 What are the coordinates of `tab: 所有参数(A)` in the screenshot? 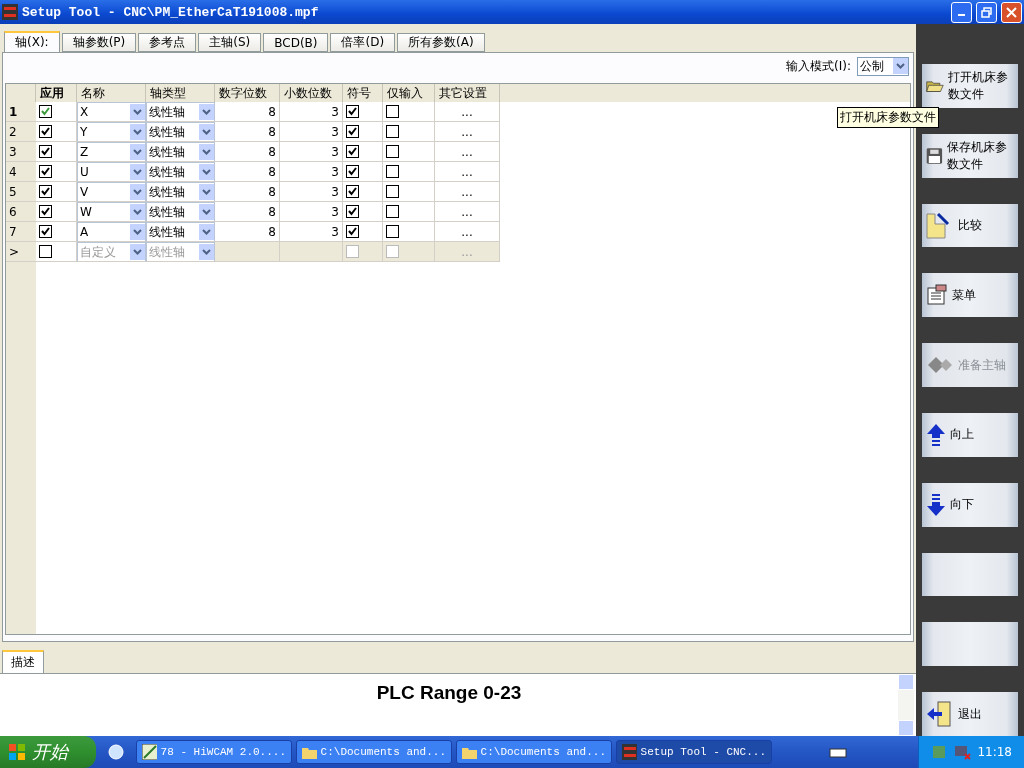 It's located at (441, 42).